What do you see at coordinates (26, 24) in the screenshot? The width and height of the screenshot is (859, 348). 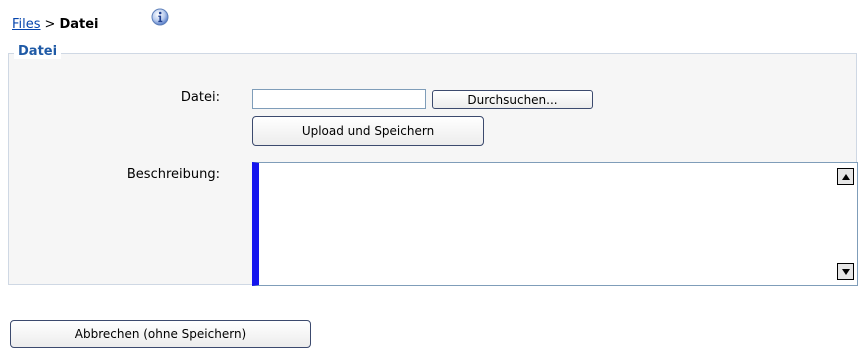 I see `breadcrumb-link-files: Files` at bounding box center [26, 24].